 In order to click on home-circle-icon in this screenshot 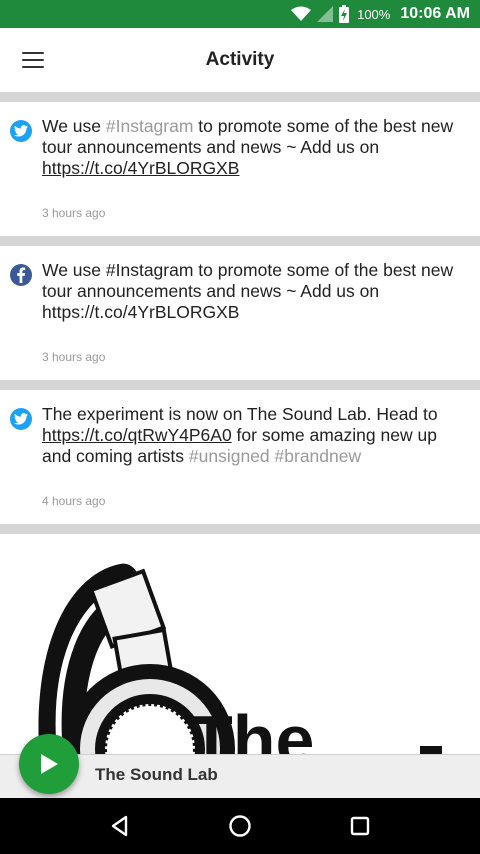, I will do `click(240, 826)`.